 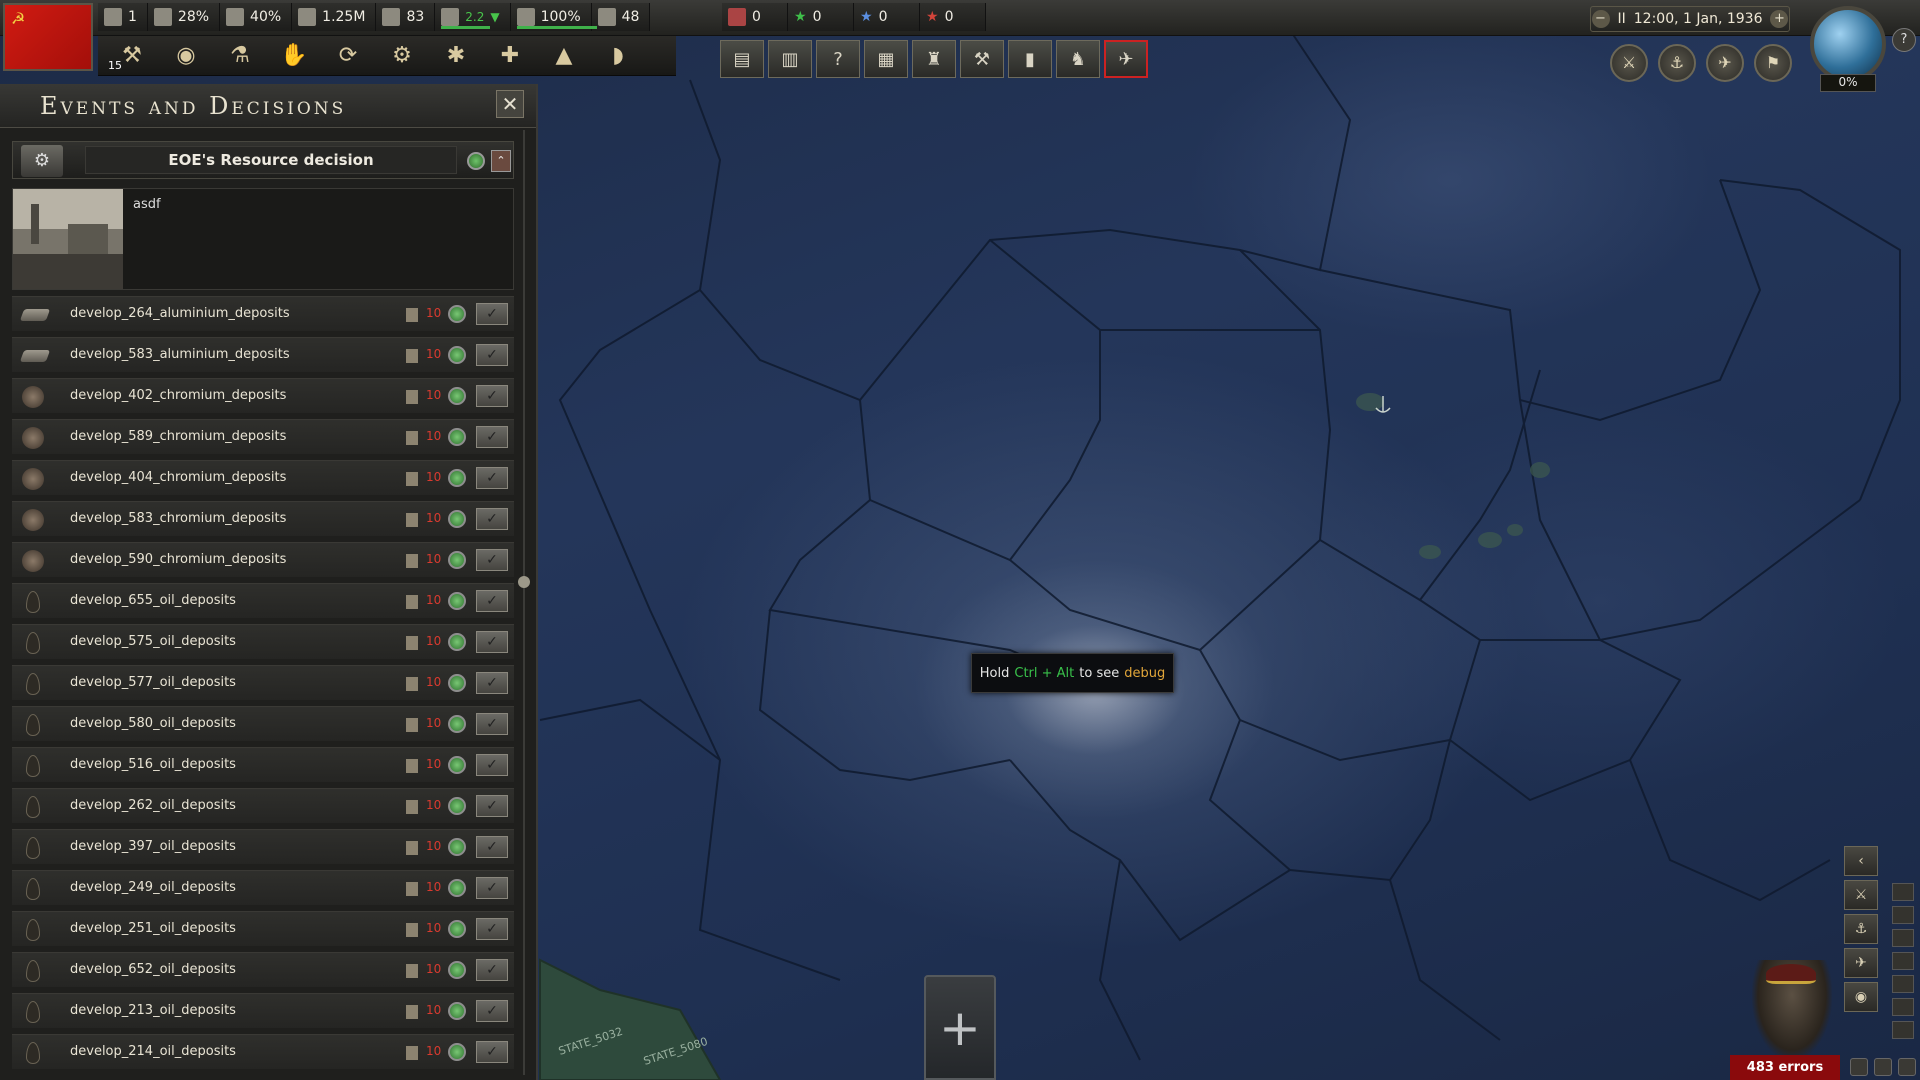 What do you see at coordinates (132, 56) in the screenshot?
I see `government-button: 15 ⚒` at bounding box center [132, 56].